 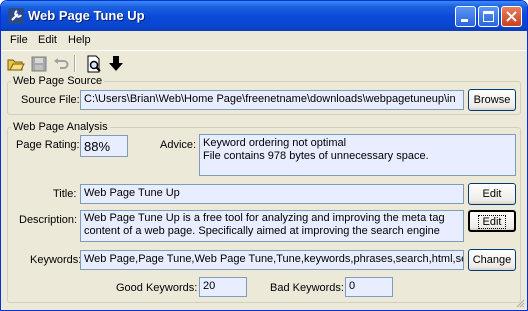 I want to click on browse-button: Browse, so click(x=492, y=100).